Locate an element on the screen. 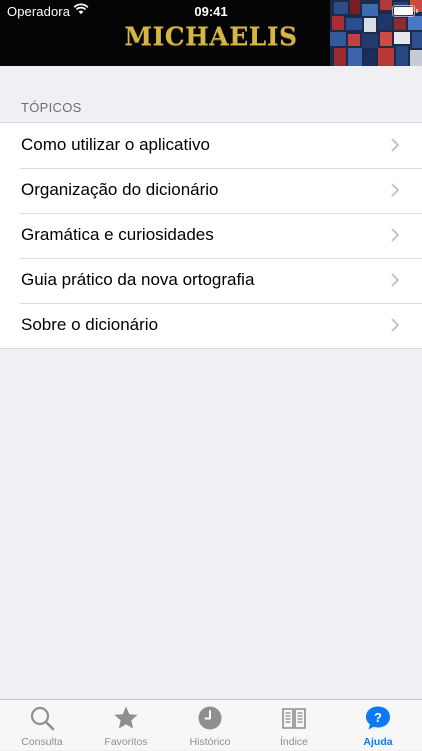 The width and height of the screenshot is (422, 751). tab-label: Favoritos is located at coordinates (126, 742).